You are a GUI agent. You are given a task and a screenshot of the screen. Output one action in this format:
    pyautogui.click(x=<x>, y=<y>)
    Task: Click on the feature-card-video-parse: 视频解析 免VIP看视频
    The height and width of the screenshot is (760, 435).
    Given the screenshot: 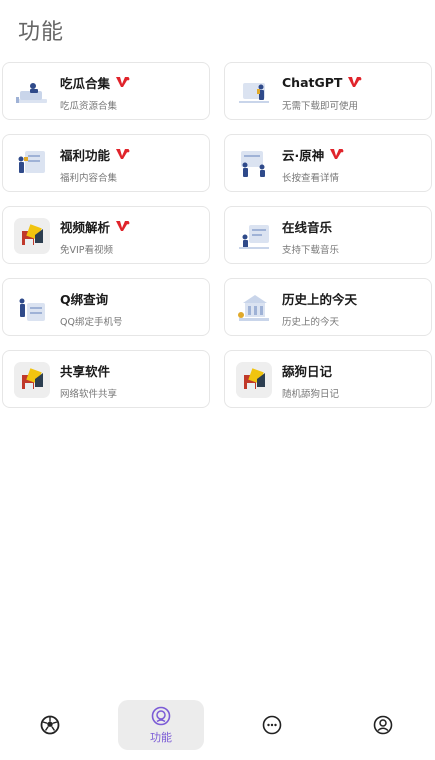 What is the action you would take?
    pyautogui.click(x=106, y=235)
    